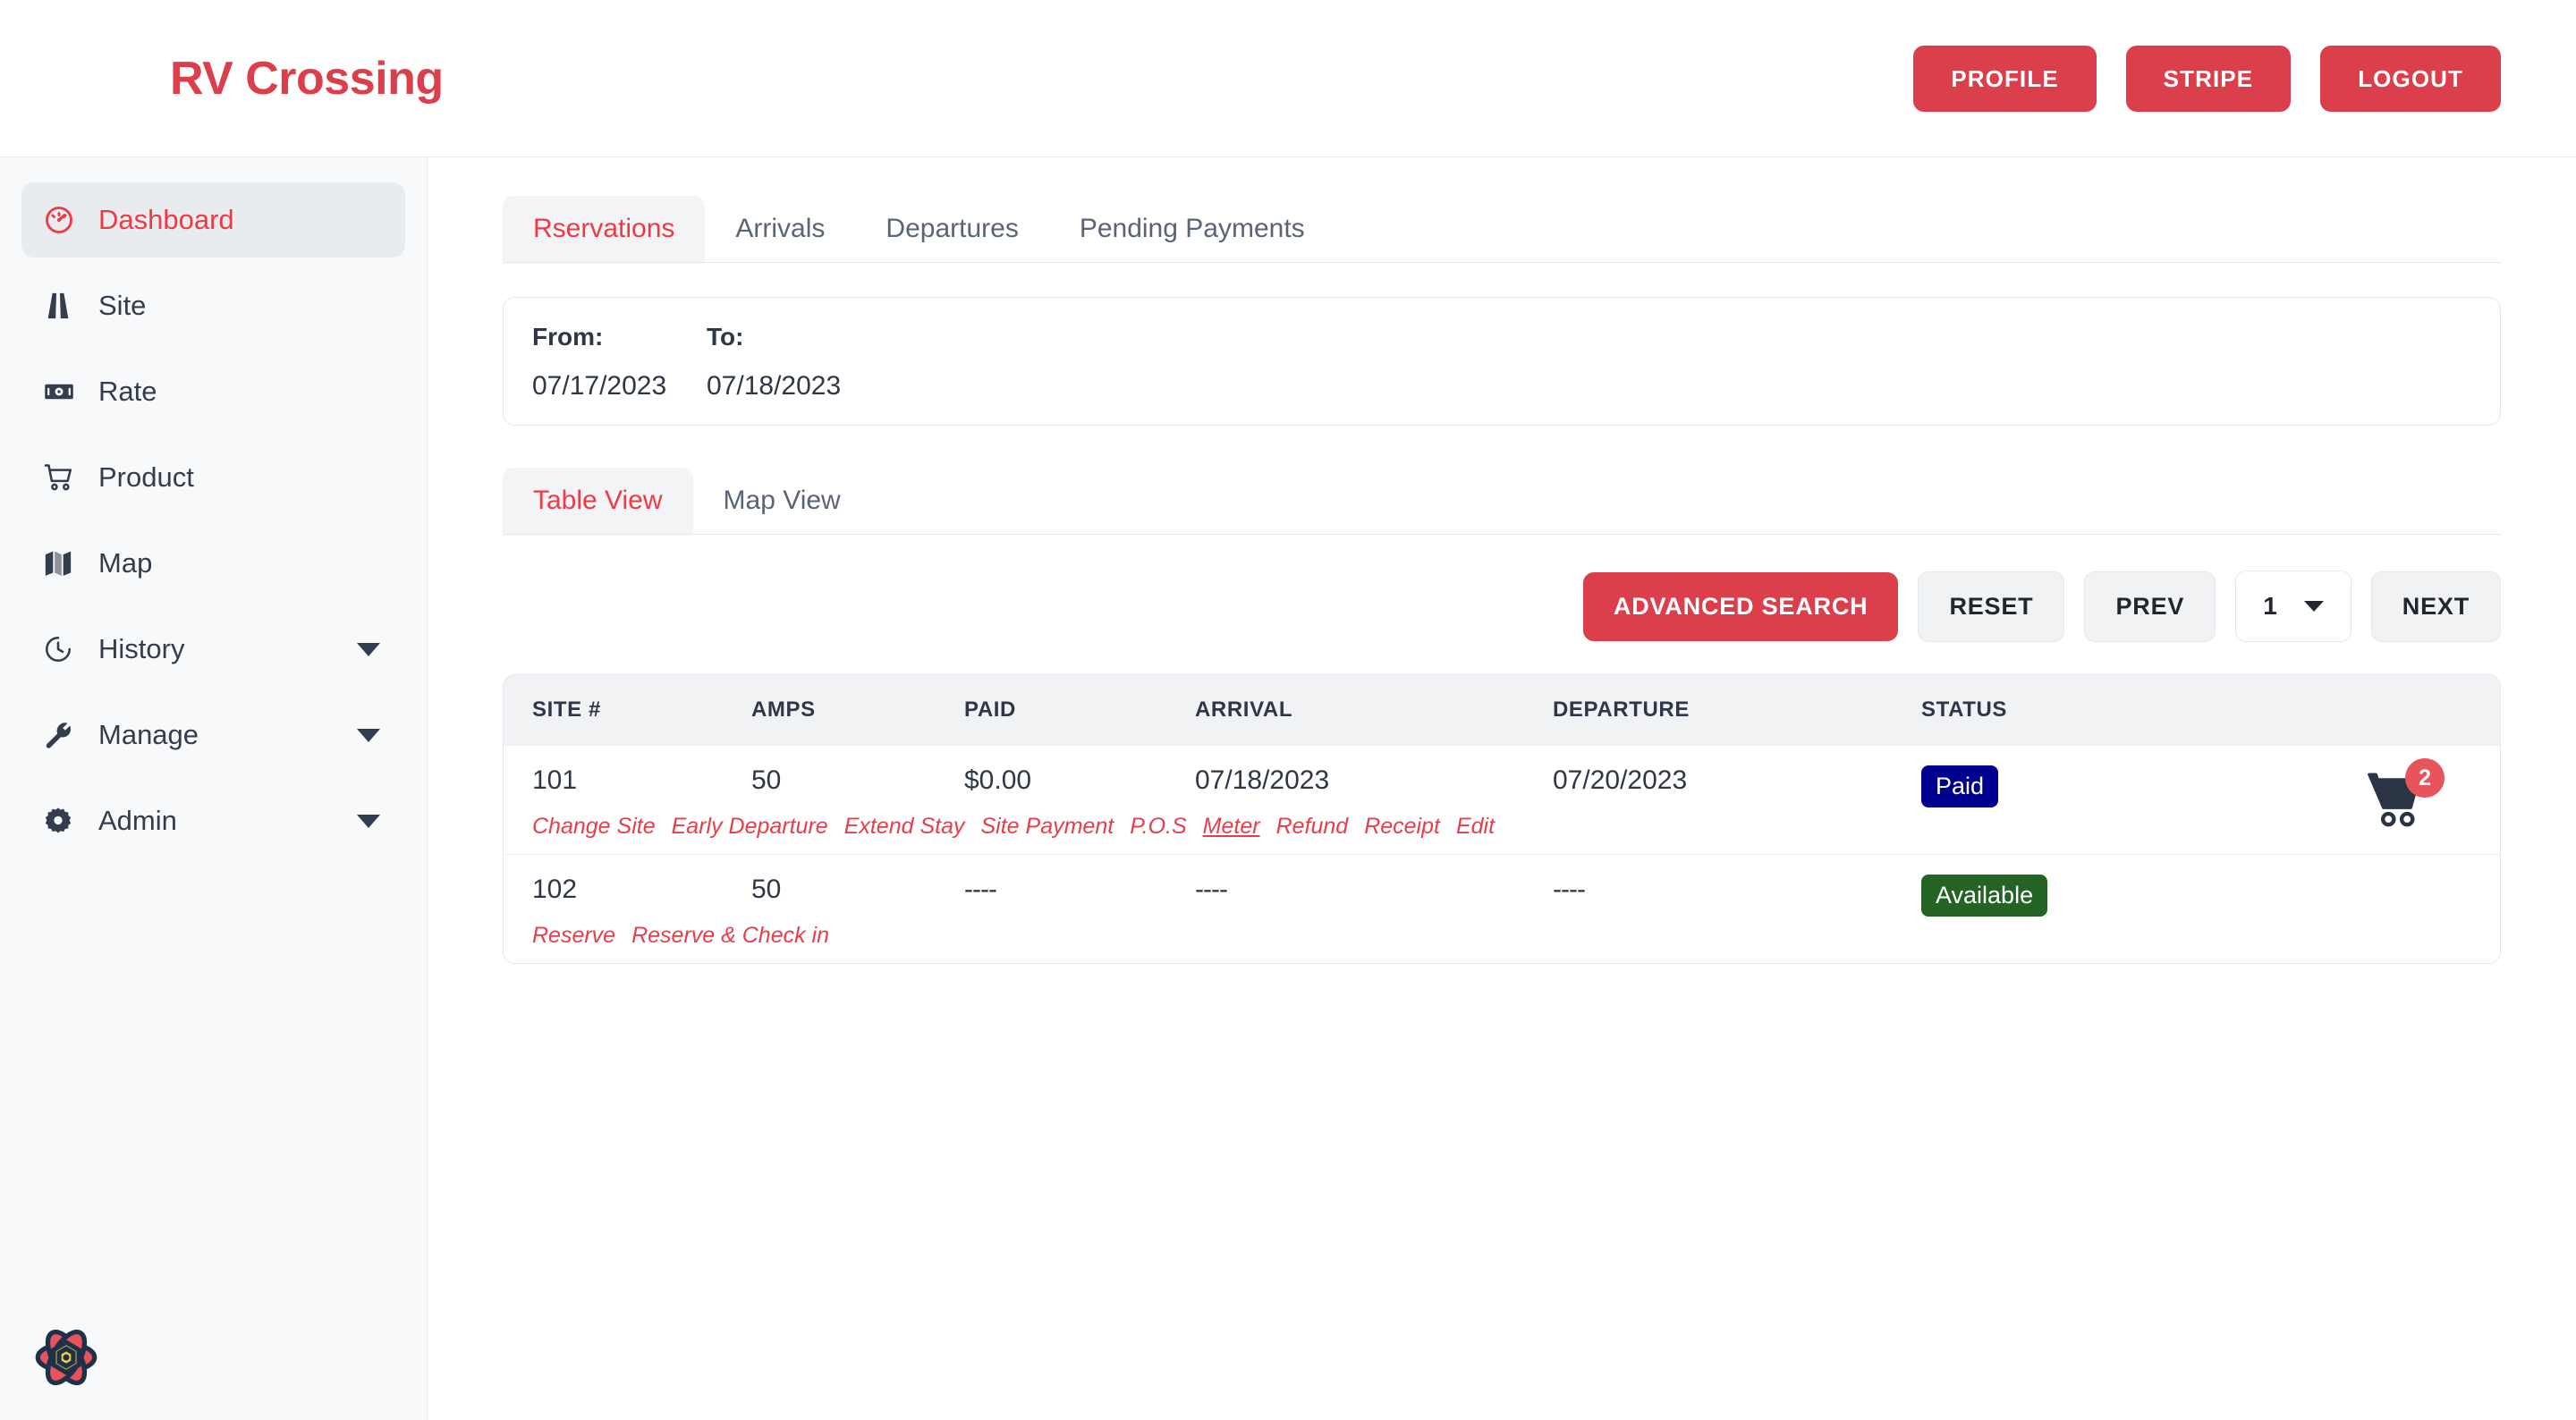 This screenshot has width=2576, height=1420. Describe the element at coordinates (1964, 710) in the screenshot. I see `column-header-status: STATUS` at that location.